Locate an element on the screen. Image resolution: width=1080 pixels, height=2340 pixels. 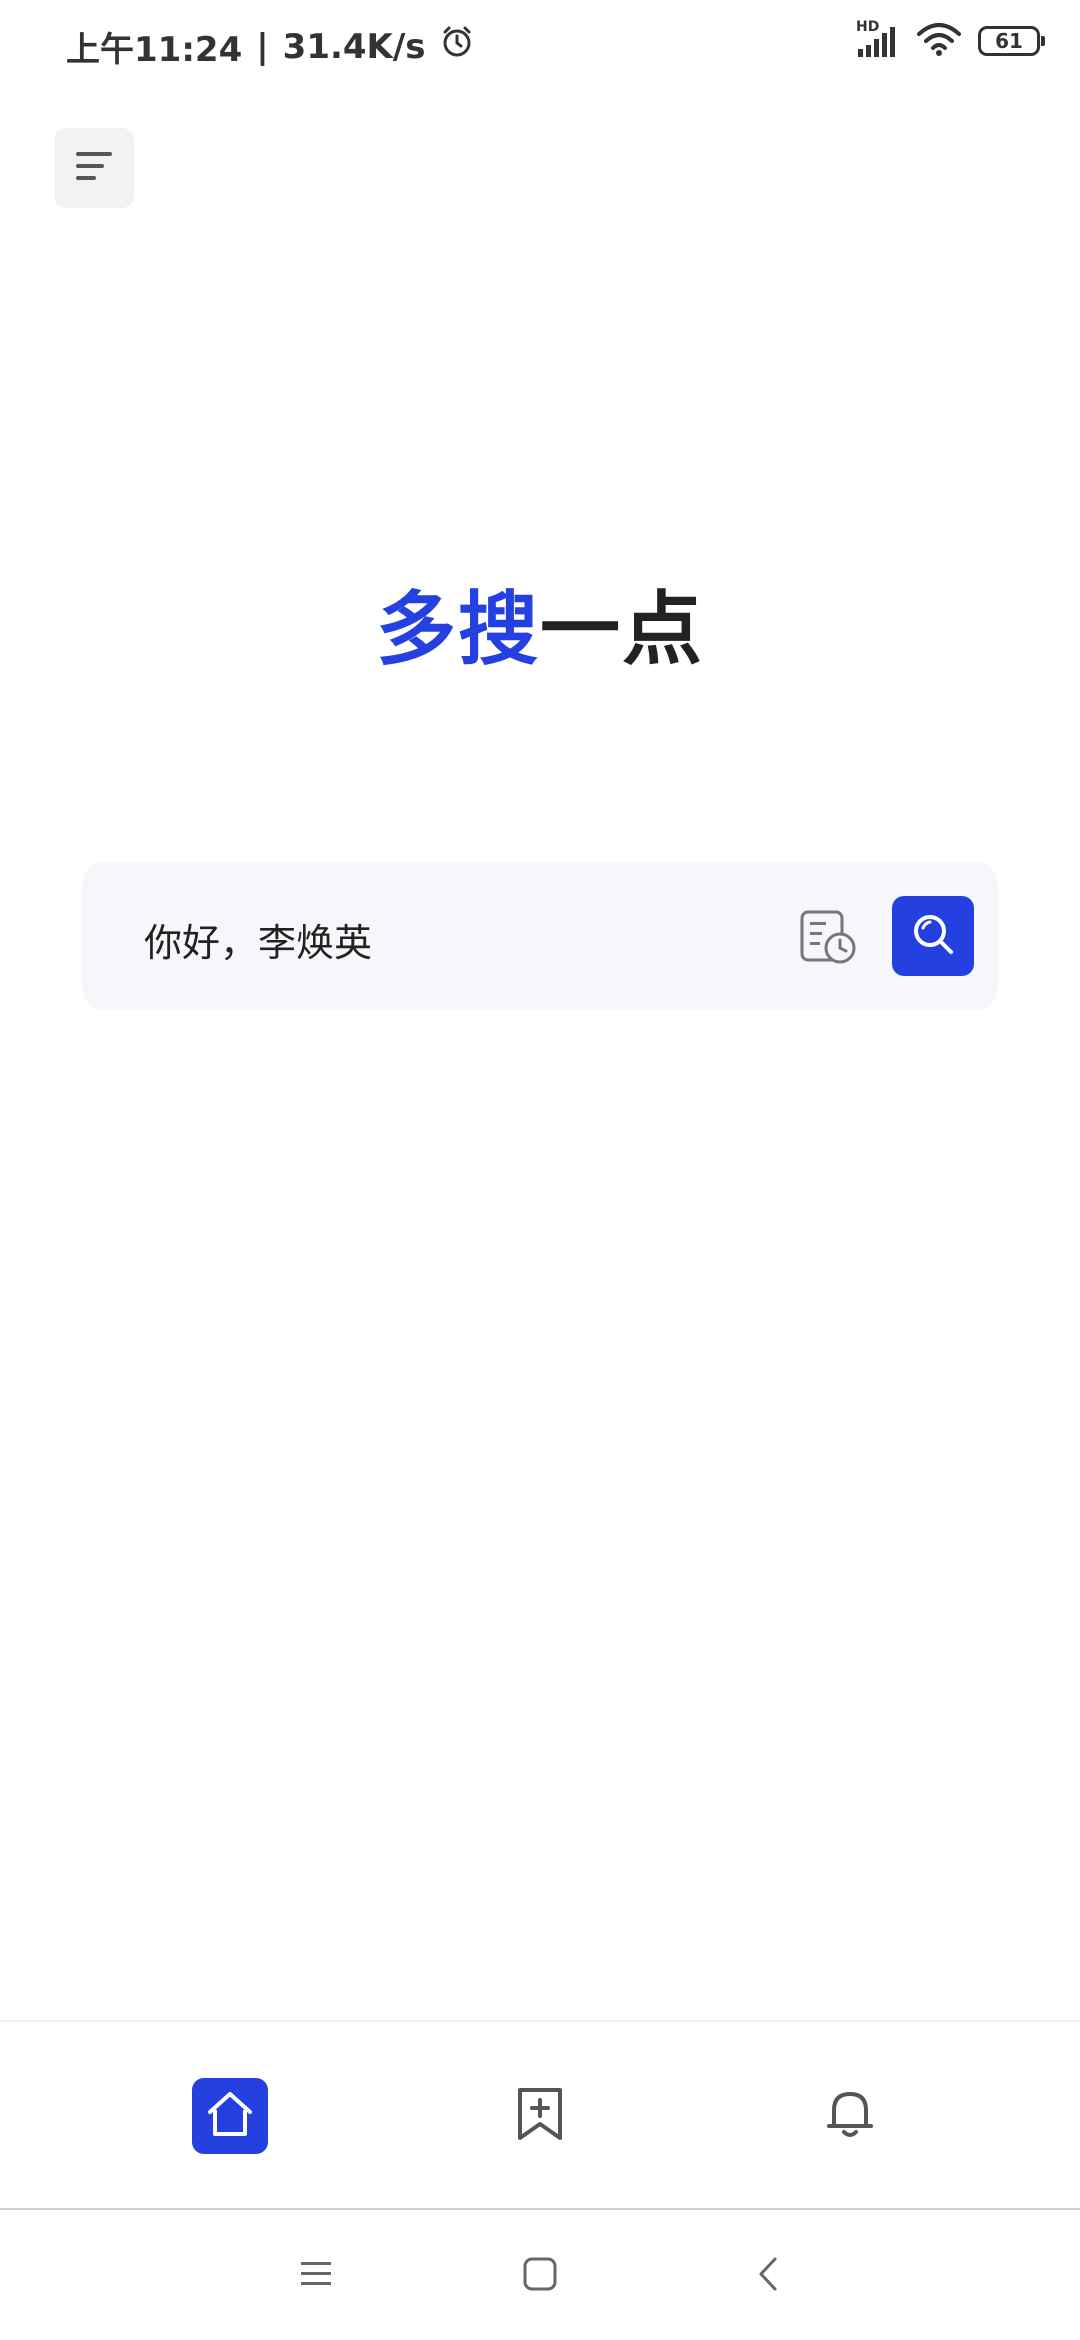
home-icon is located at coordinates (230, 2116).